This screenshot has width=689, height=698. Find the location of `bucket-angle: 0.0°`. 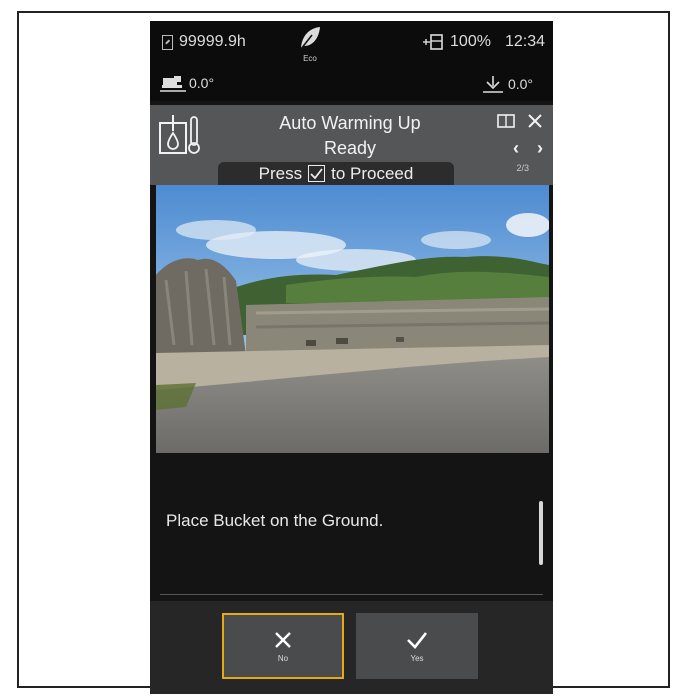

bucket-angle: 0.0° is located at coordinates (507, 84).